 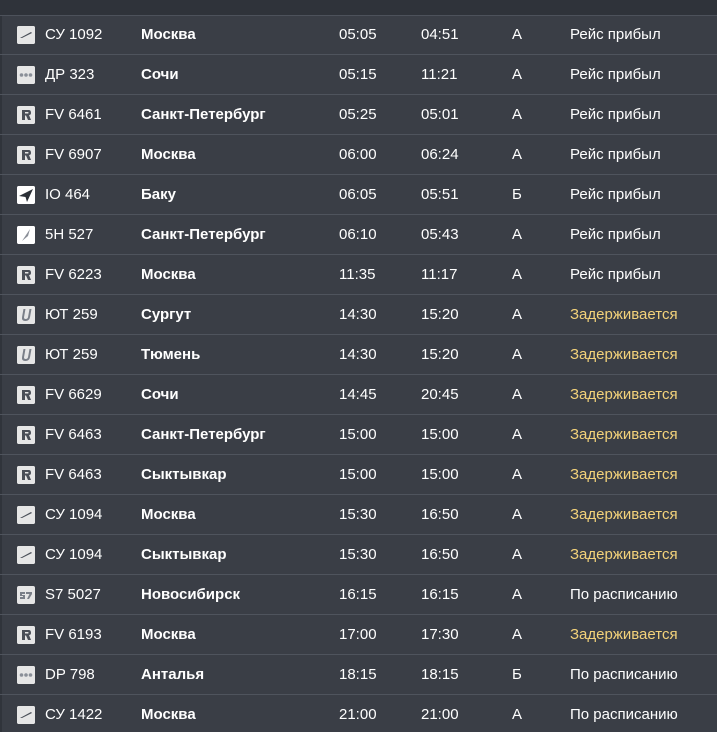 I want to click on flight-row: FV 6907 Москва 06:00 06:24 A Рейс прибыл, so click(x=358, y=155).